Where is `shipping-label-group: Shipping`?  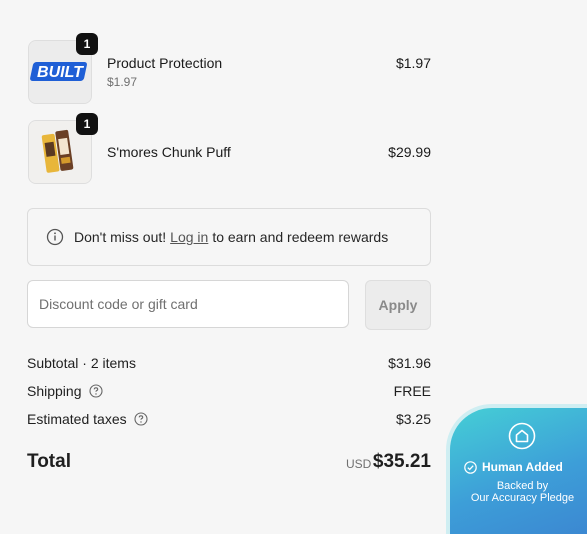
shipping-label-group: Shipping is located at coordinates (65, 391).